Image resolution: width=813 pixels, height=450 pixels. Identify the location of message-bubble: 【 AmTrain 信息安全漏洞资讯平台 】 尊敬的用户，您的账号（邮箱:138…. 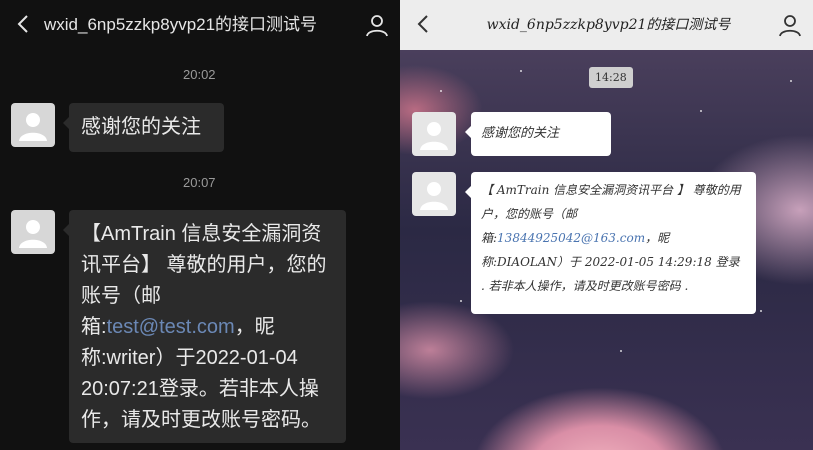
(610, 243).